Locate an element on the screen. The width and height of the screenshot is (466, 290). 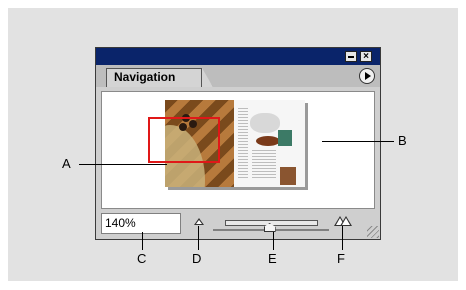
proxy-view-area is located at coordinates (184, 140).